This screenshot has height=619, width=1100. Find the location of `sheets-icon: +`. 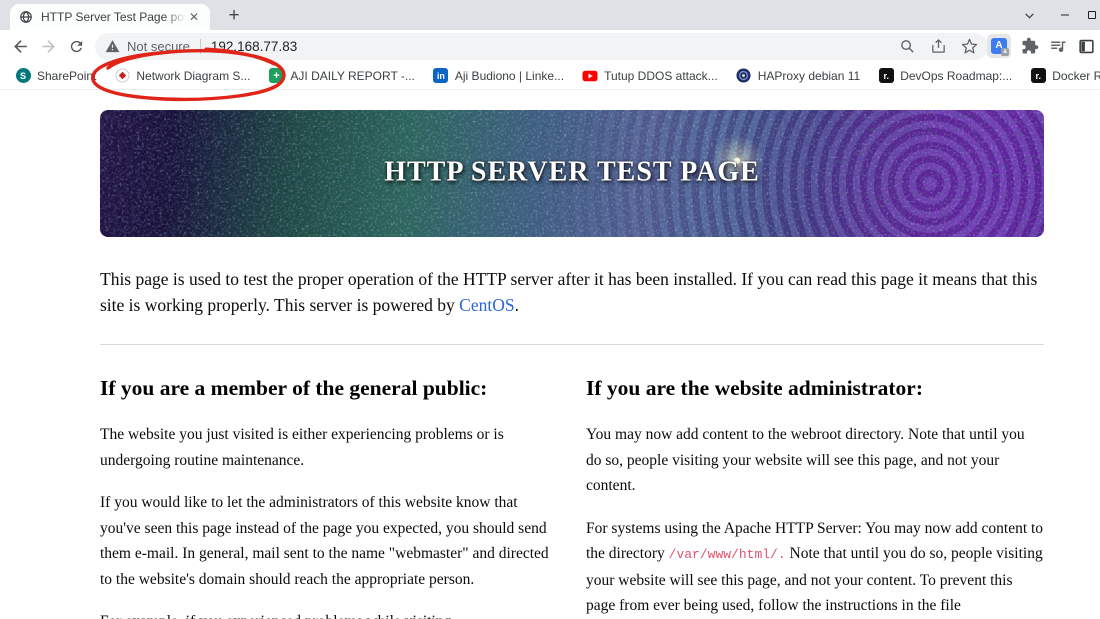

sheets-icon: + is located at coordinates (276, 76).